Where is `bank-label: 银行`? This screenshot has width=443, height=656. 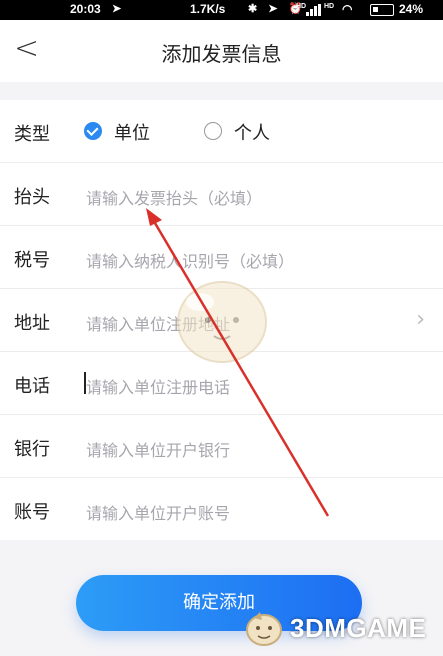 bank-label: 银行 is located at coordinates (32, 449).